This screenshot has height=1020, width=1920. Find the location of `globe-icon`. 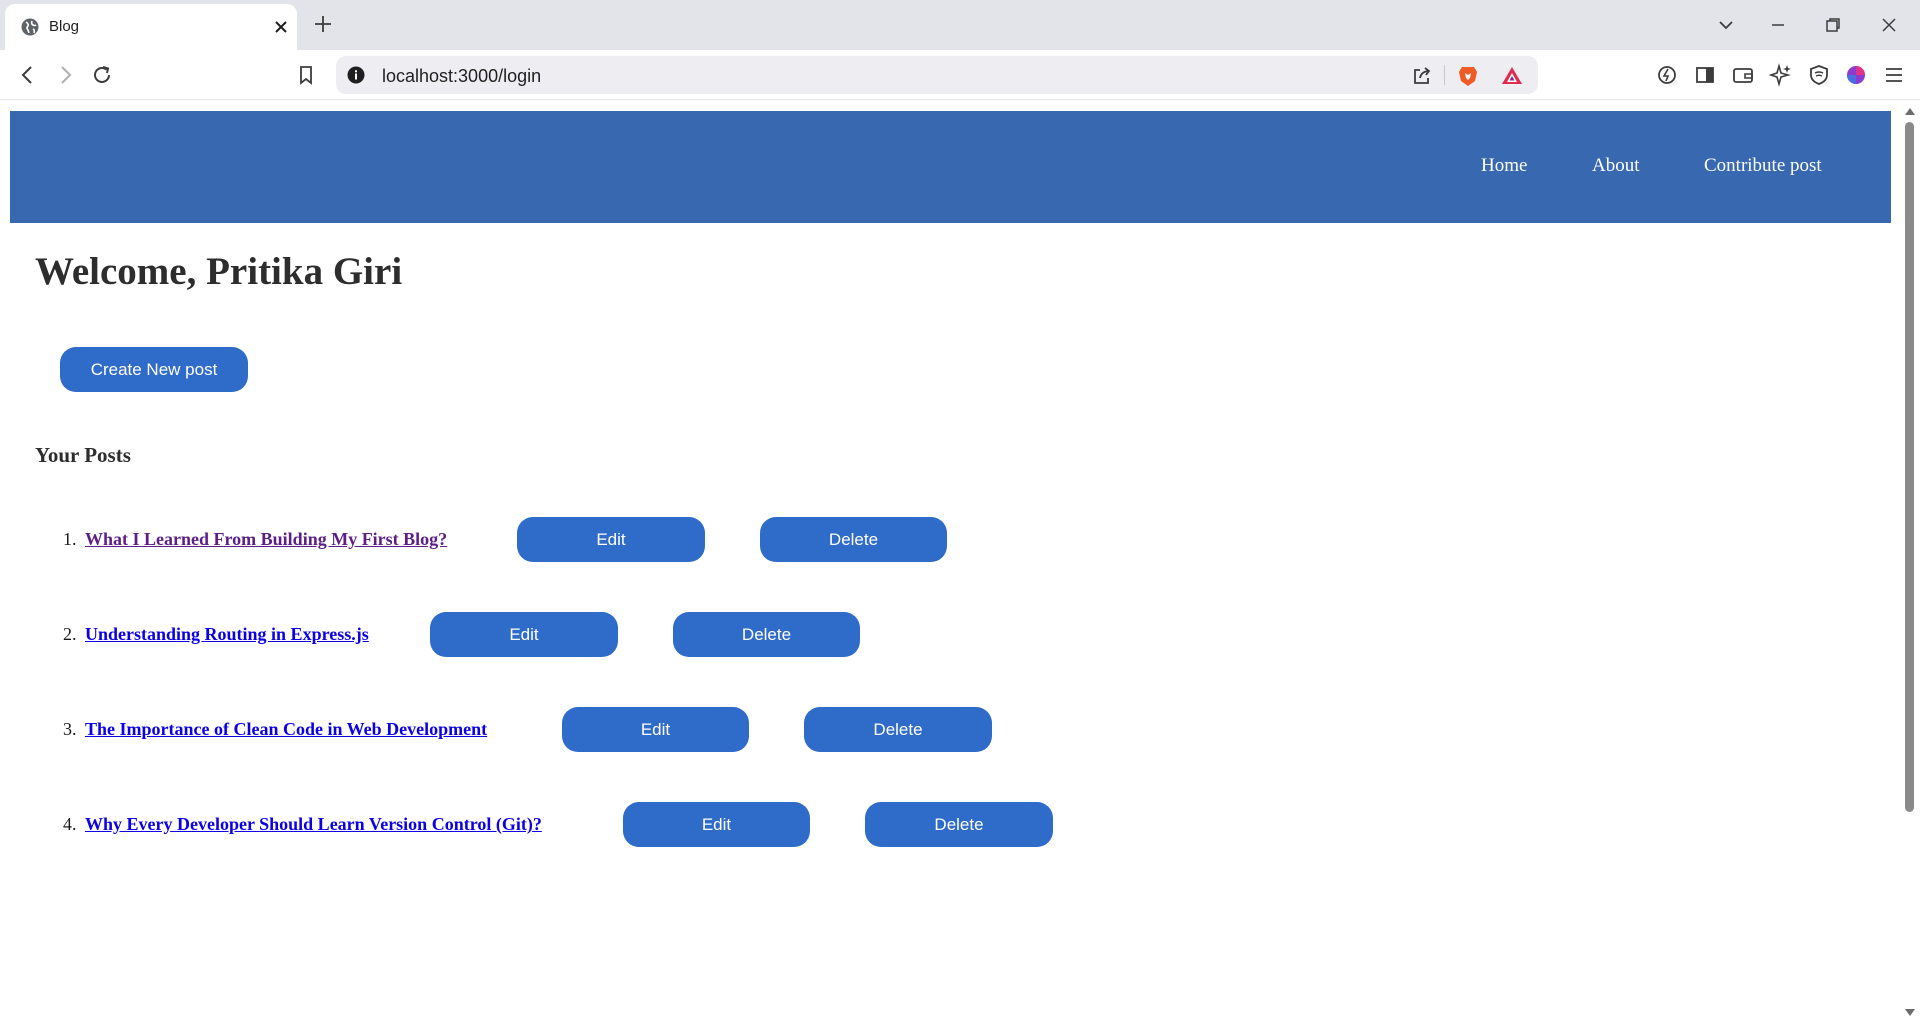

globe-icon is located at coordinates (30, 27).